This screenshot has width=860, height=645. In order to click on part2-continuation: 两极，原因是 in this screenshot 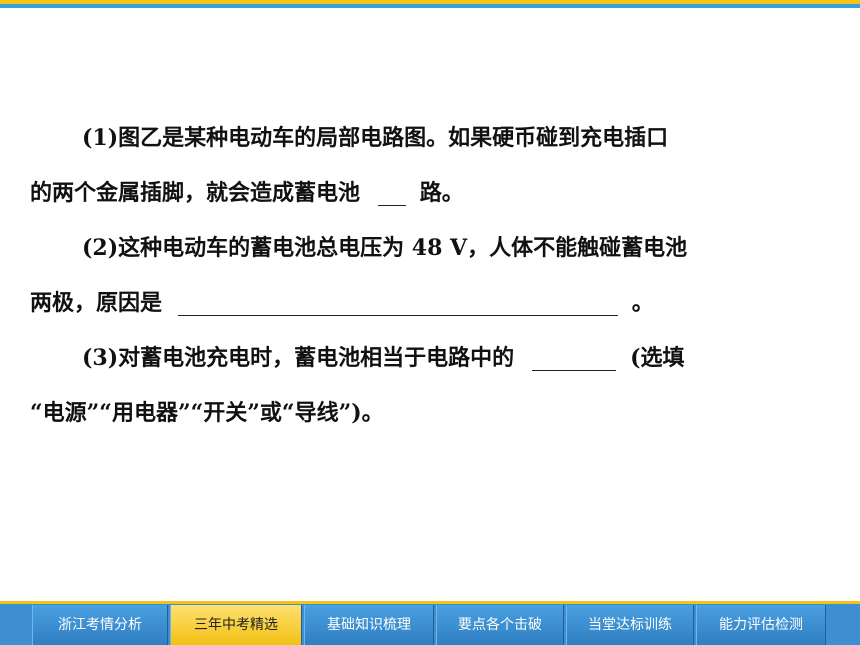, I will do `click(96, 303)`.